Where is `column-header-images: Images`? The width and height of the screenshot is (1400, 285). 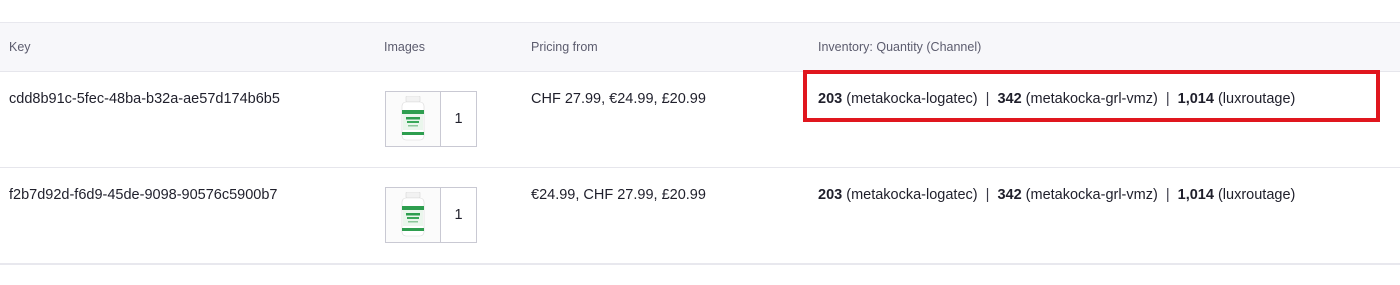 column-header-images: Images is located at coordinates (404, 47).